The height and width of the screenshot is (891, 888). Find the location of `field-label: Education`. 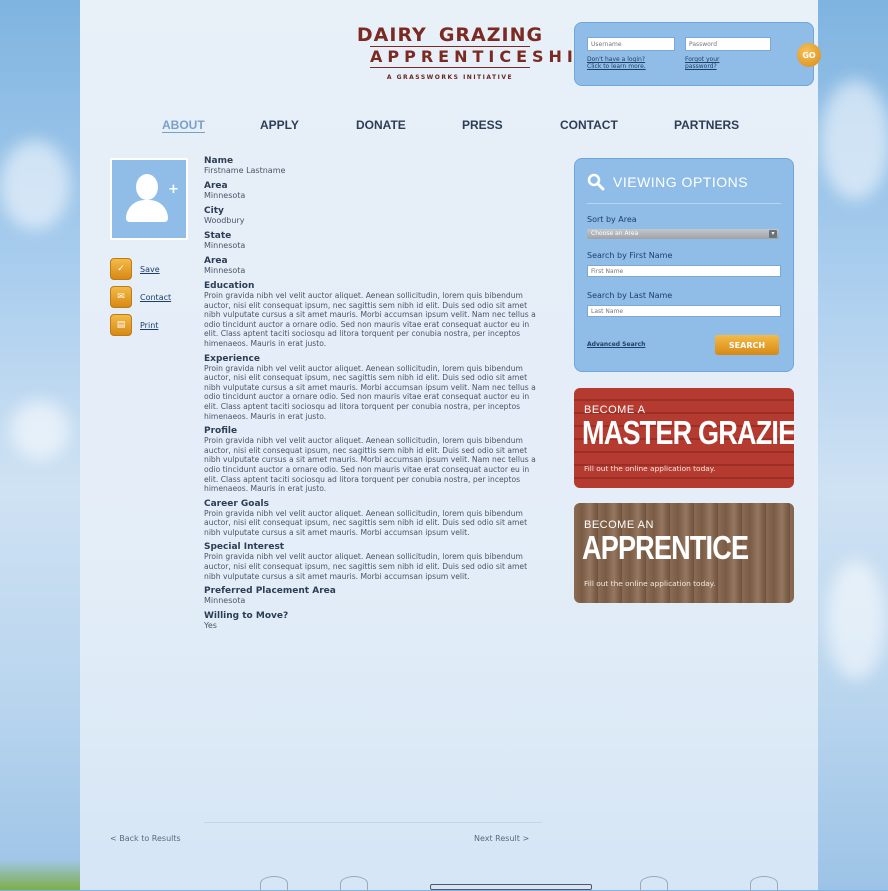

field-label: Education is located at coordinates (229, 286).